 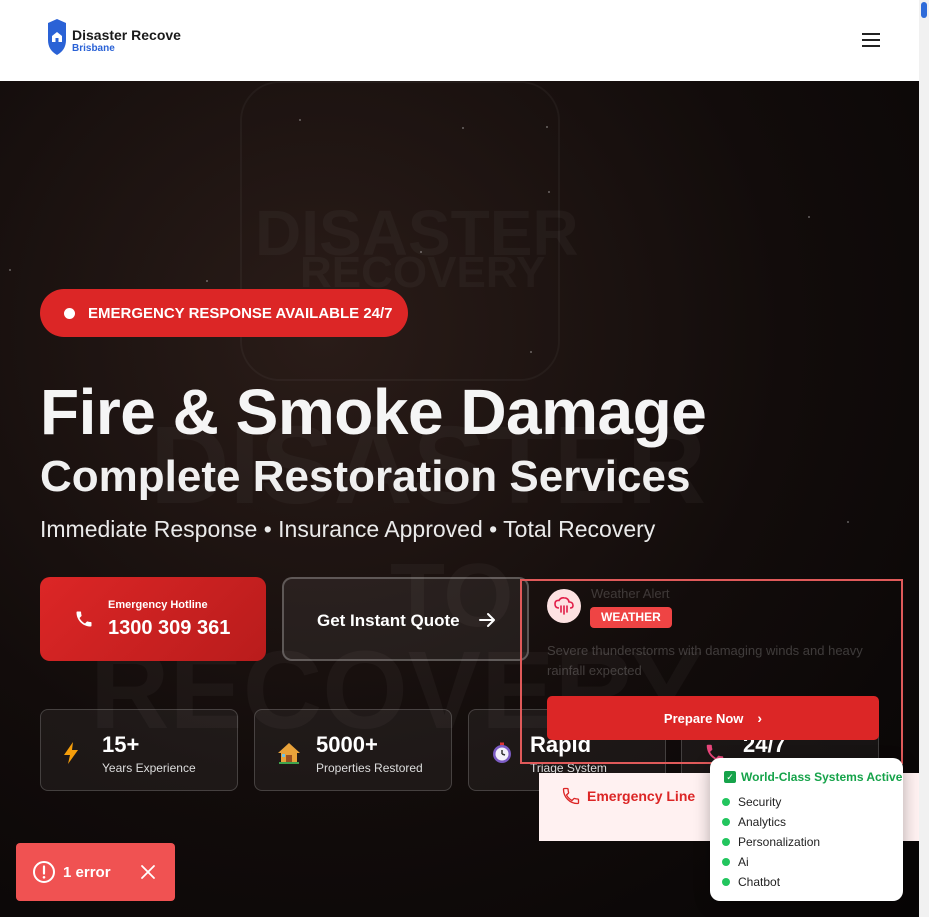 I want to click on system-item: Security, so click(x=751, y=802).